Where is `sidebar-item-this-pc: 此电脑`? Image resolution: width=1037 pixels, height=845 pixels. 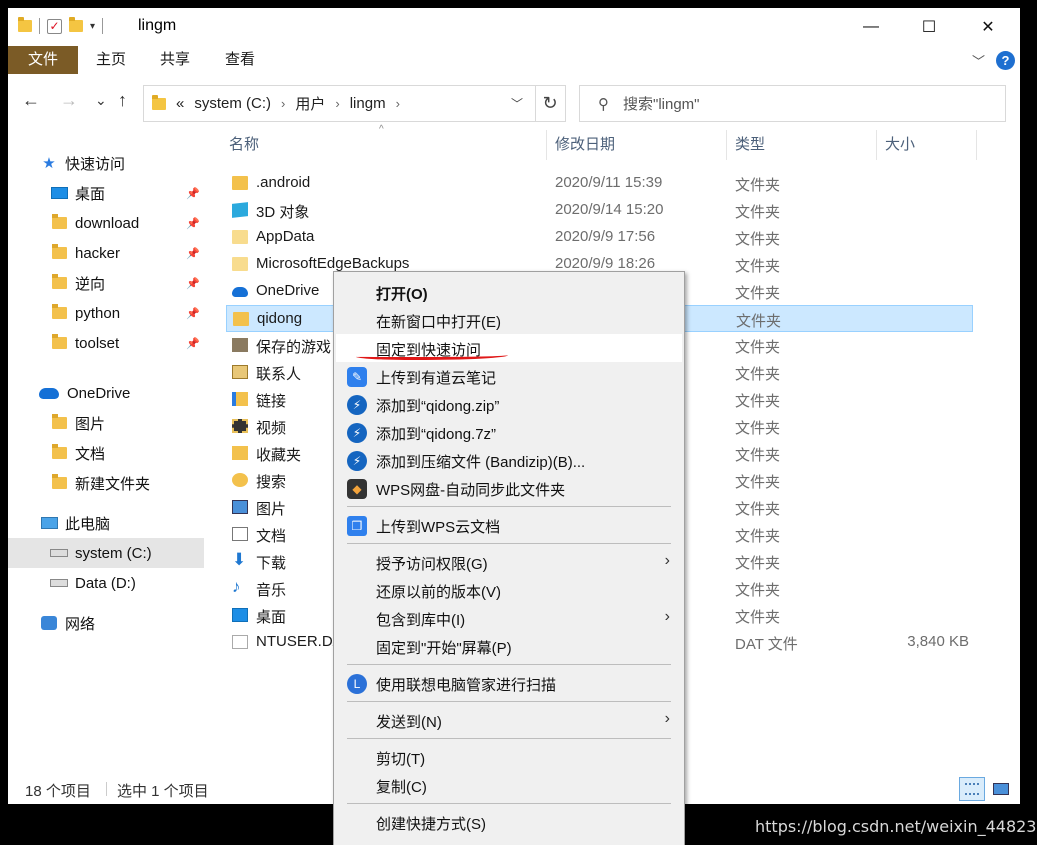
sidebar-item-this-pc: 此电脑 is located at coordinates (106, 523).